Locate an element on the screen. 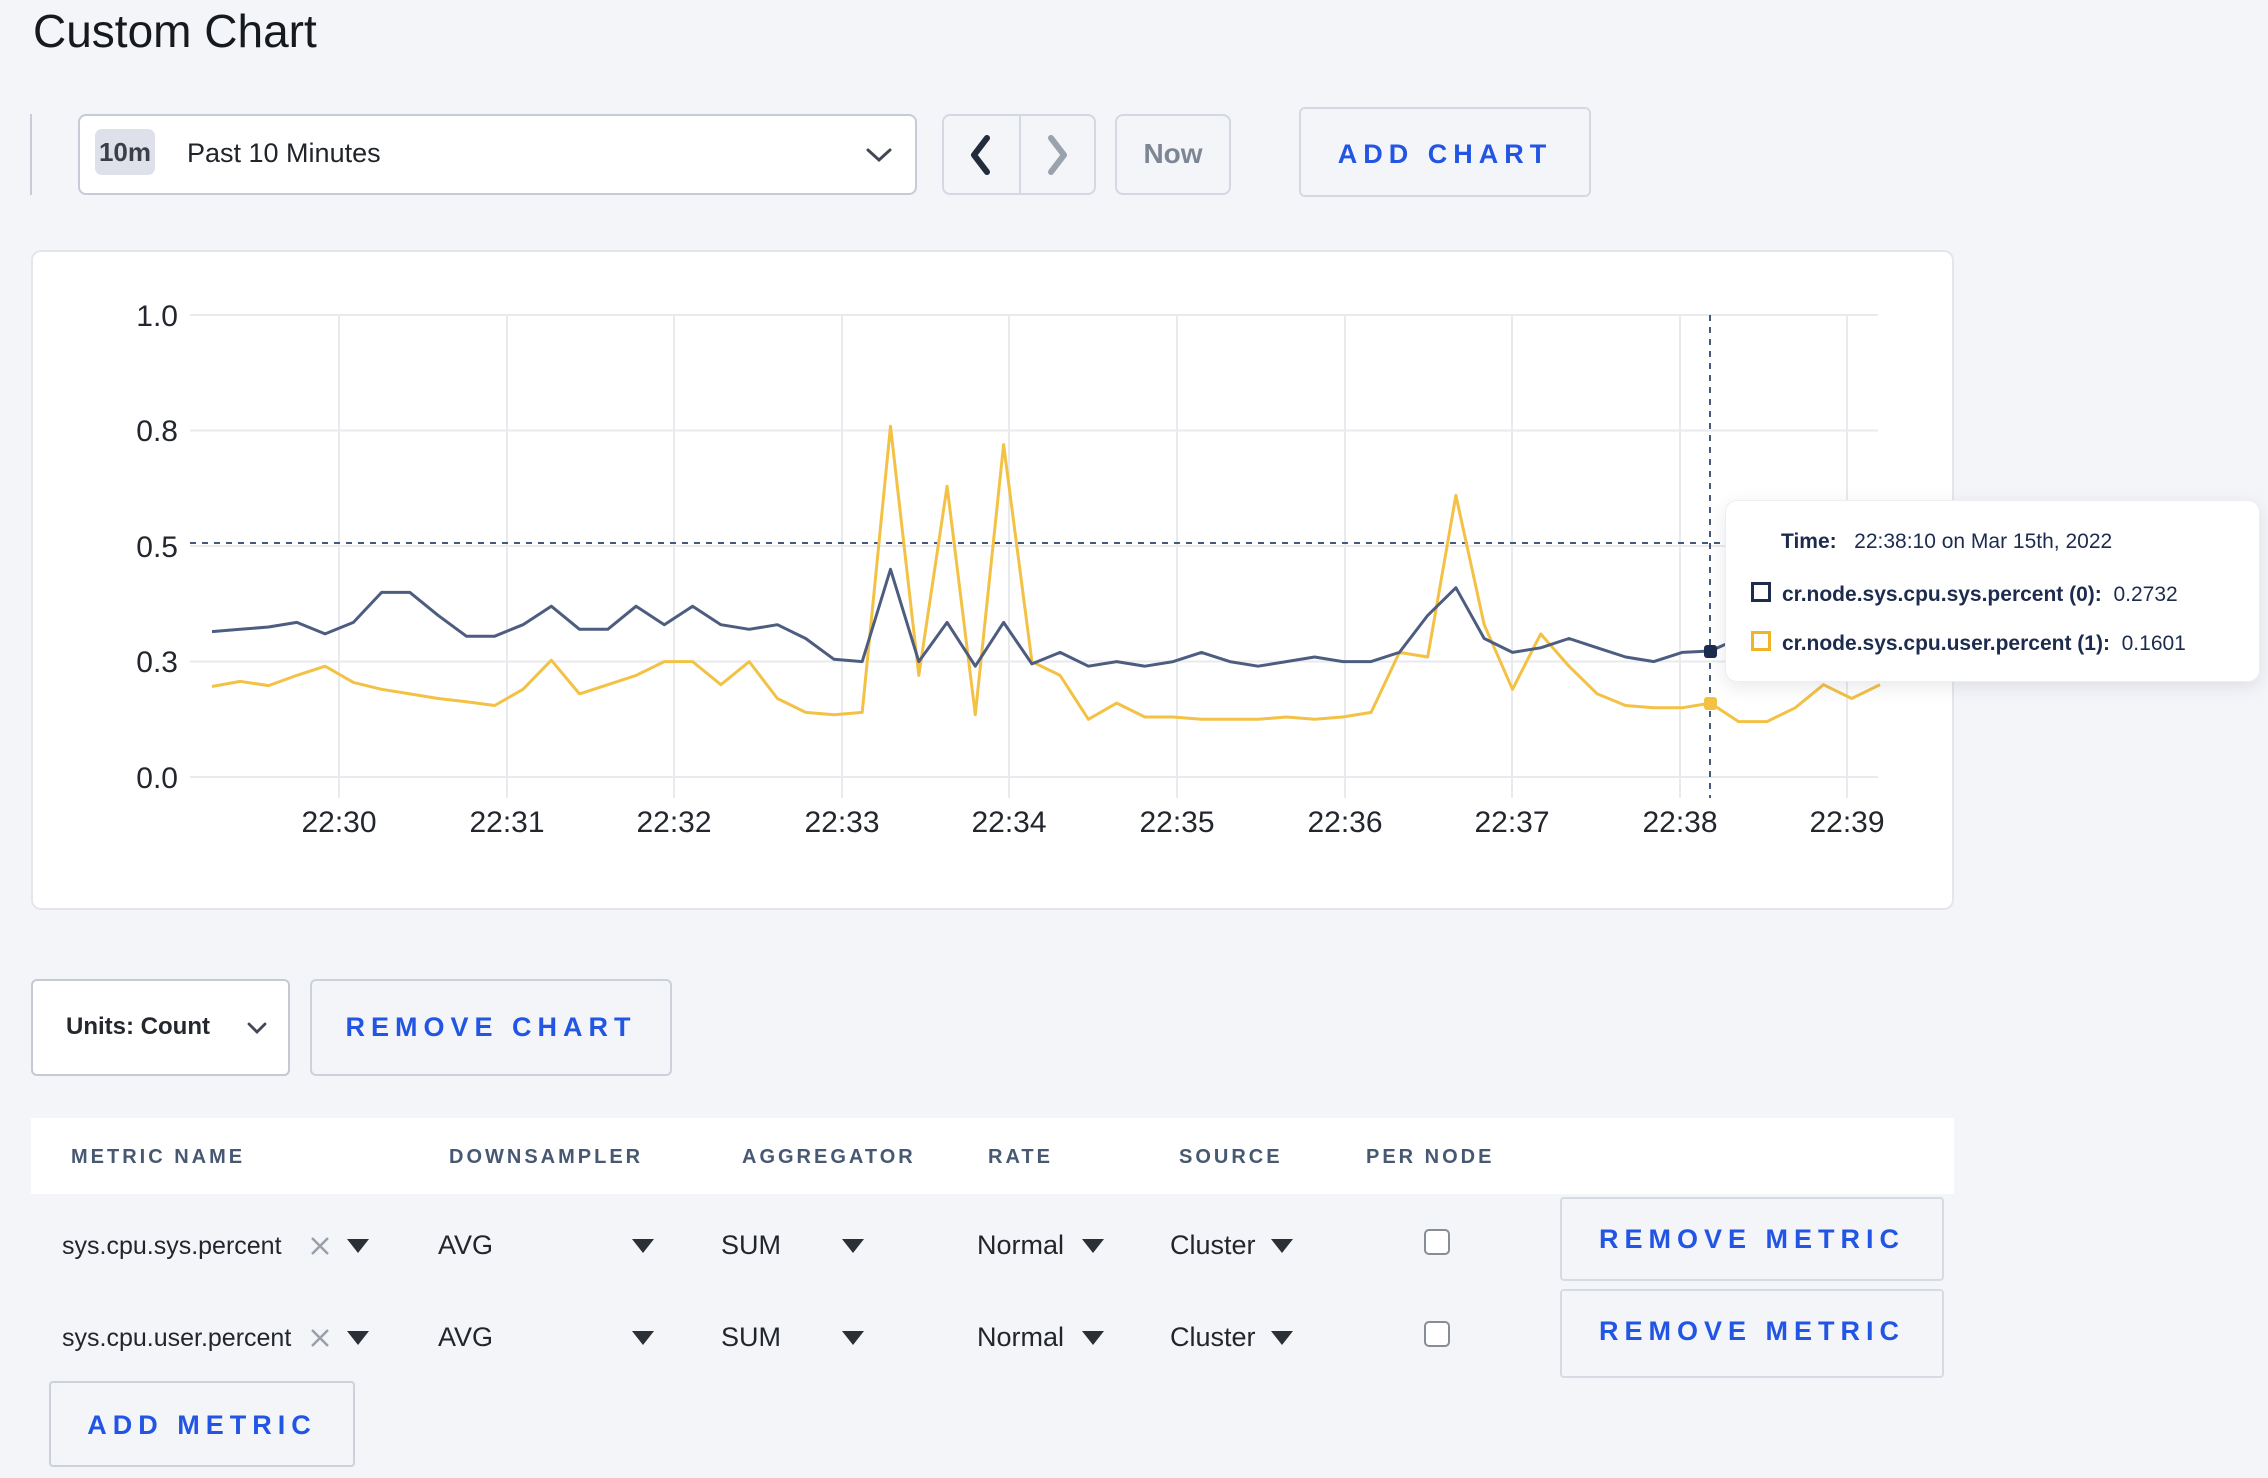 This screenshot has width=2268, height=1478. svg-text: 0.0 is located at coordinates (157, 778).